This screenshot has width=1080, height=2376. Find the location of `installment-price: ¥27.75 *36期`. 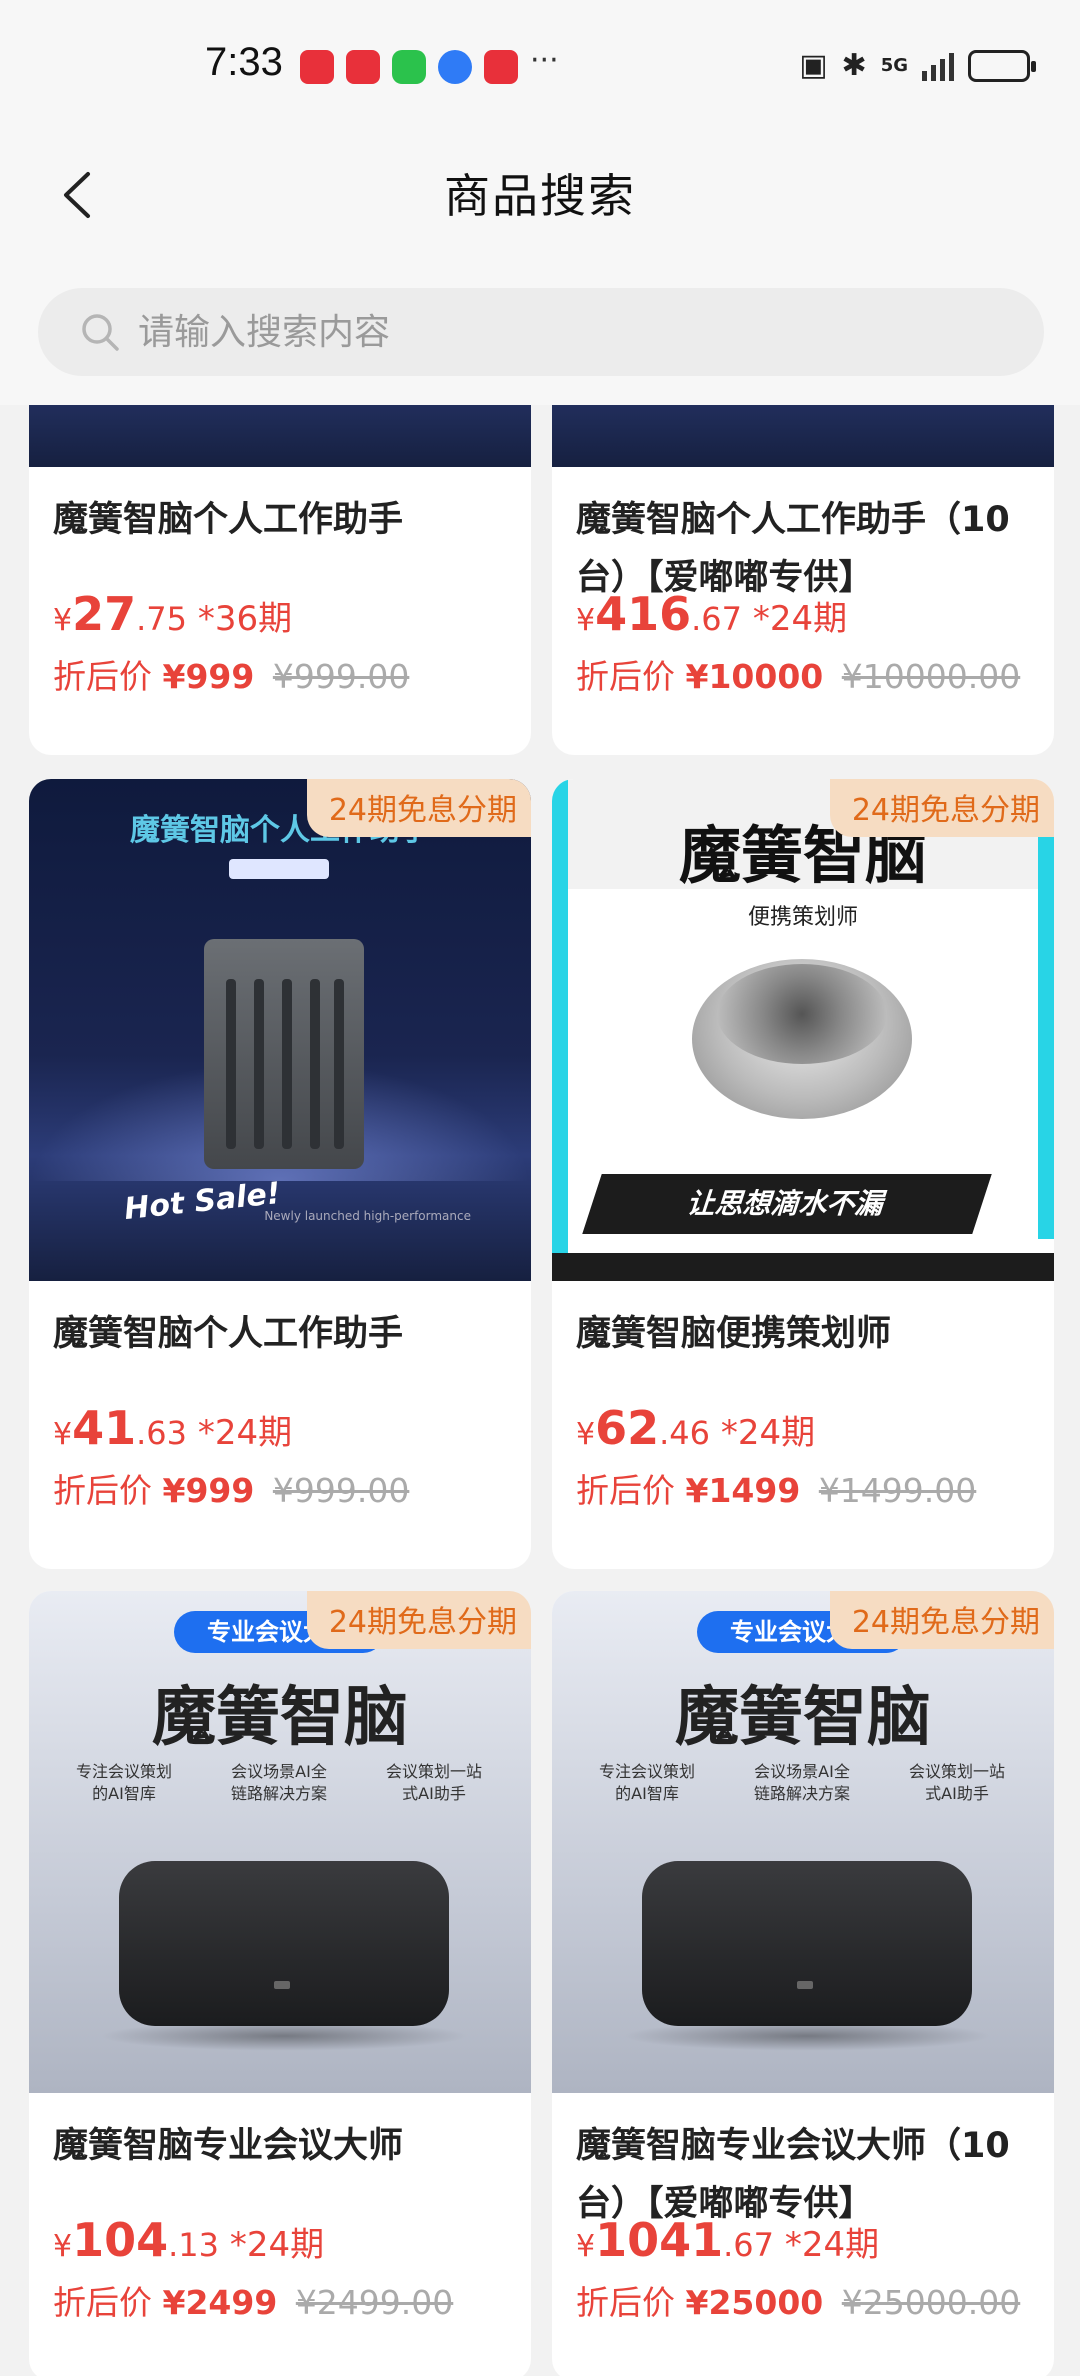

installment-price: ¥27.75 *36期 is located at coordinates (172, 614).